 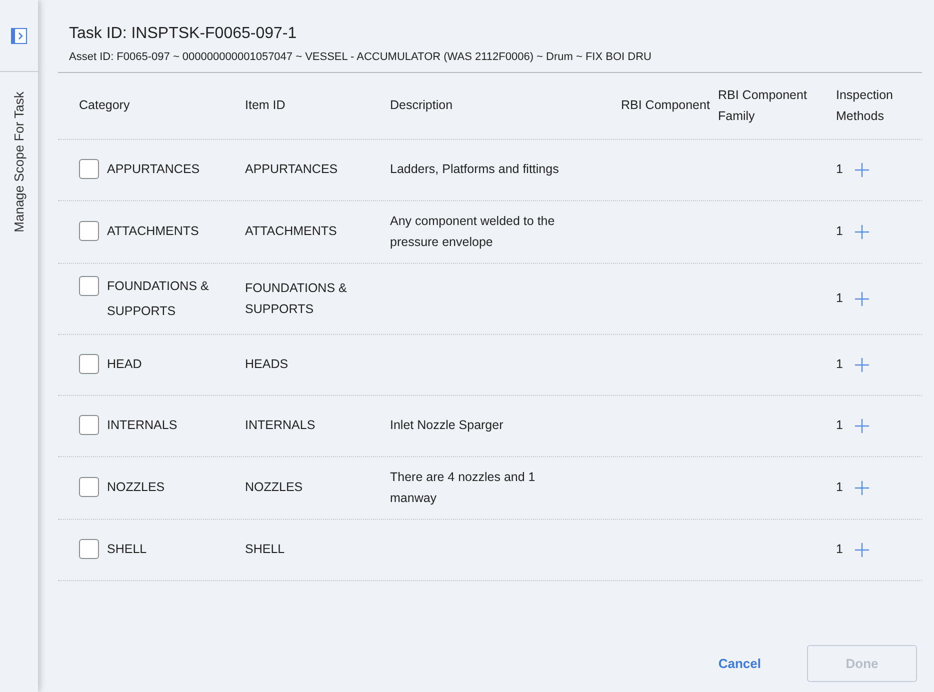 I want to click on description-text: Ladders, Platforms and fittings, so click(x=474, y=169).